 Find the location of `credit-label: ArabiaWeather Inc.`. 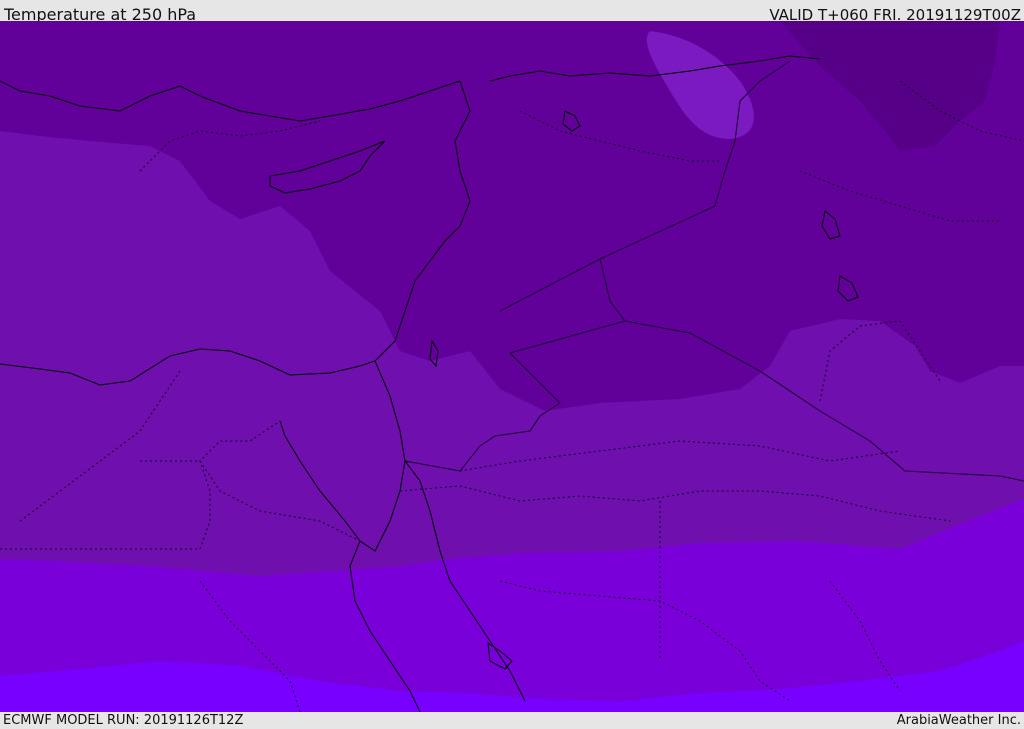

credit-label: ArabiaWeather Inc. is located at coordinates (958, 720).